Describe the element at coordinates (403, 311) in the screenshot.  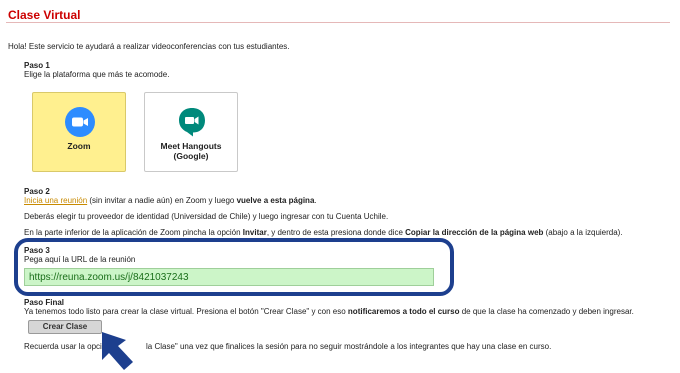
I see `final-text-bold: notificaremos a todo el curso` at that location.